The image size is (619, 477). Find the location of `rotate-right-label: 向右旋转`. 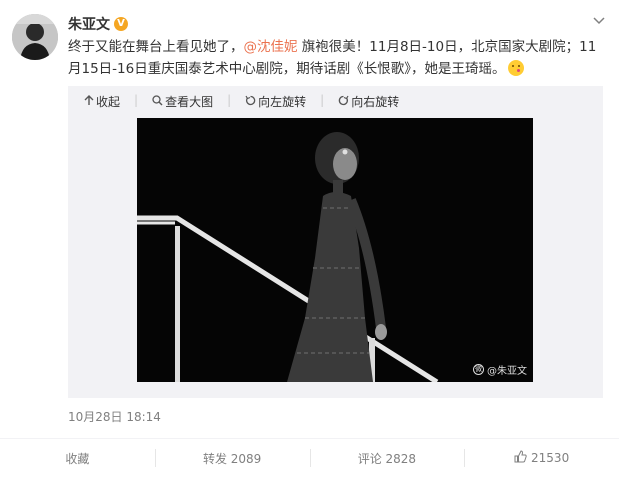

rotate-right-label: 向右旋转 is located at coordinates (375, 102).